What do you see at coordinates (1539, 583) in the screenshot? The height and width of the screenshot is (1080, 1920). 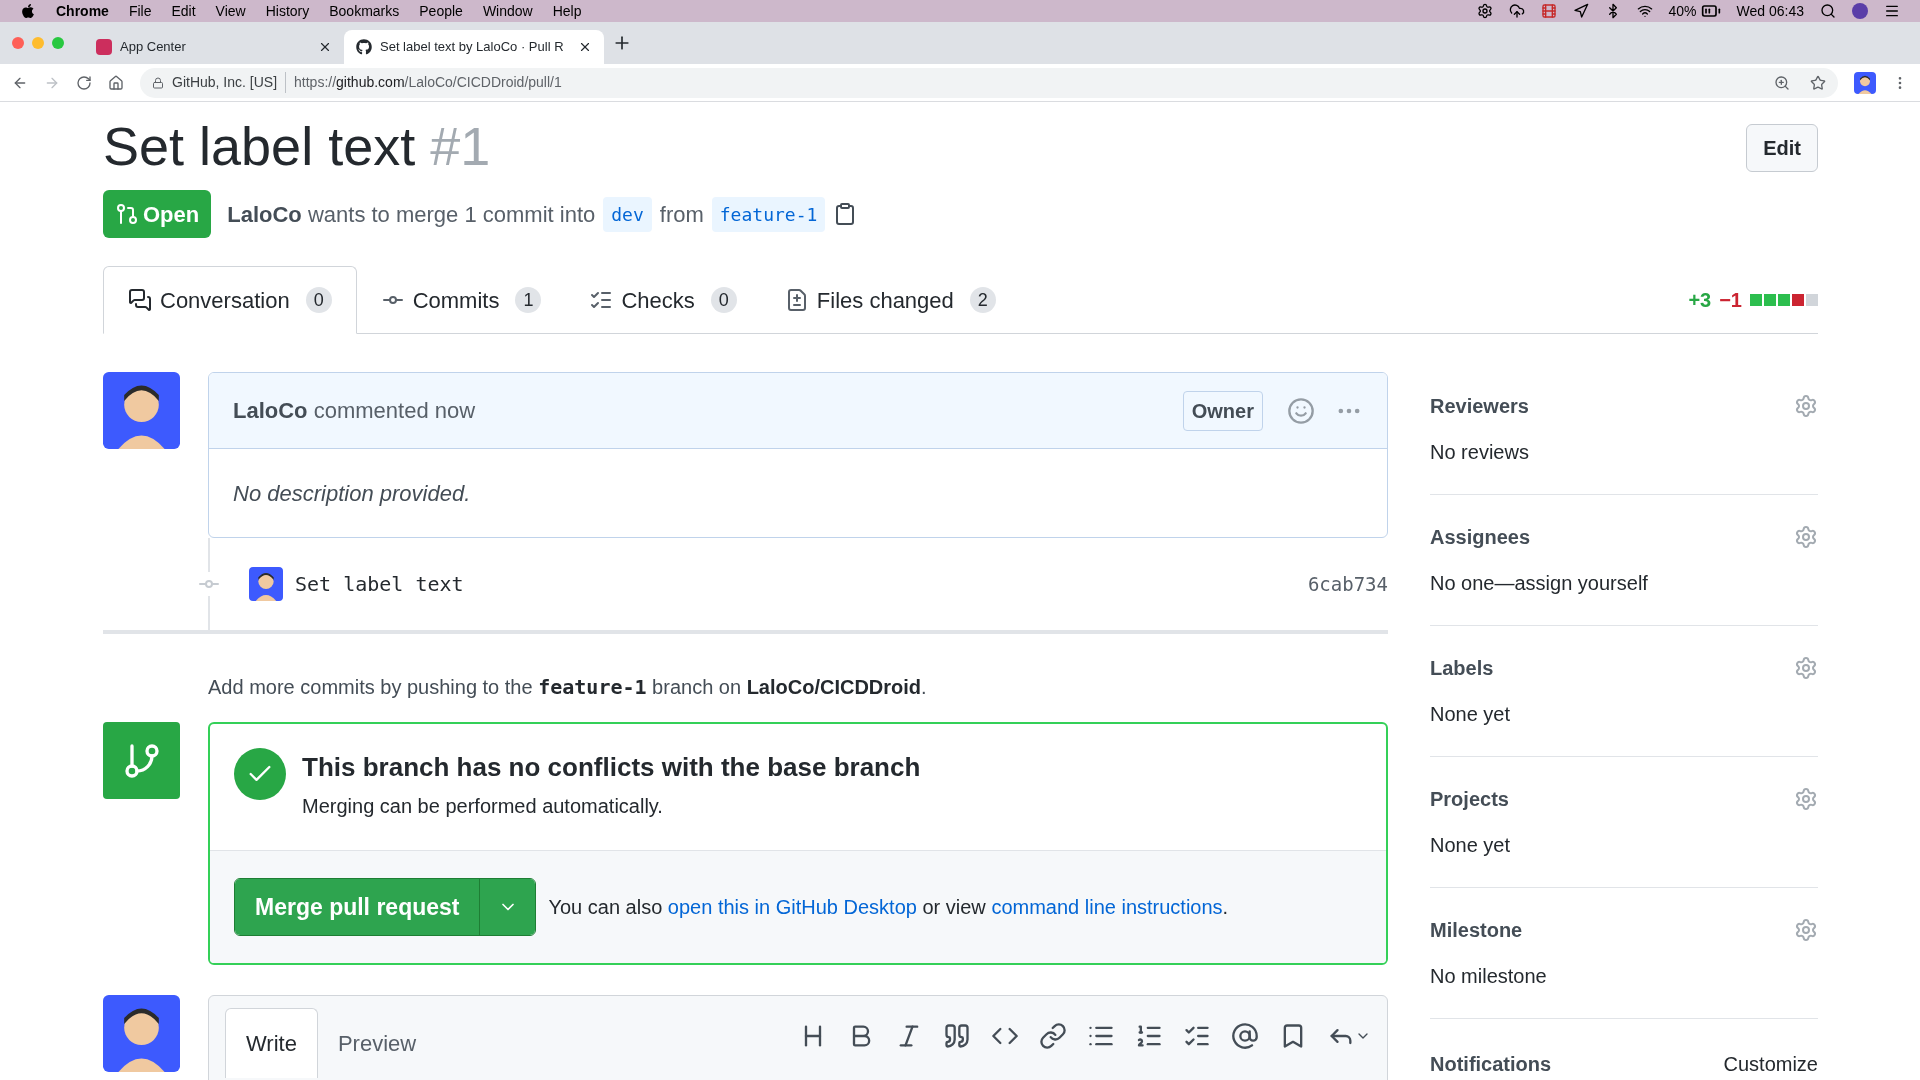 I see `sidebar-value: No one—assign yourself` at bounding box center [1539, 583].